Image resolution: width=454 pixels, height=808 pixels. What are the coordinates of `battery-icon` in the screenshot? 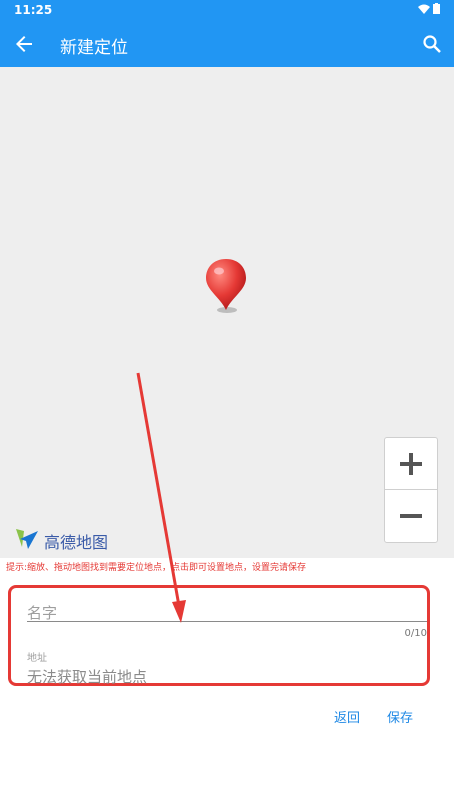 It's located at (436, 8).